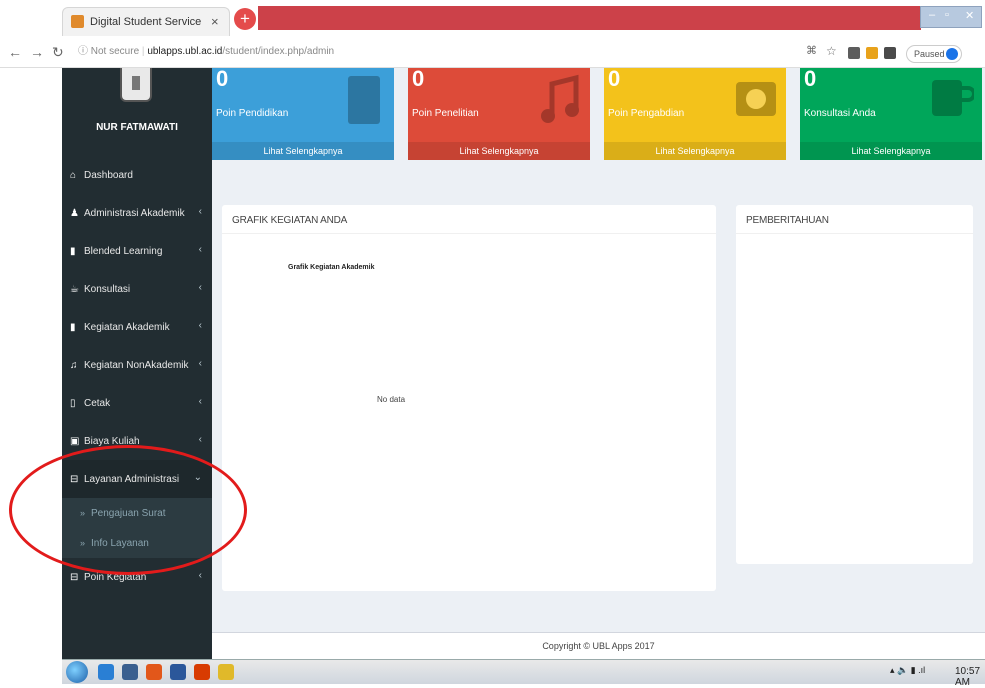  What do you see at coordinates (77, 672) in the screenshot?
I see `start-button` at bounding box center [77, 672].